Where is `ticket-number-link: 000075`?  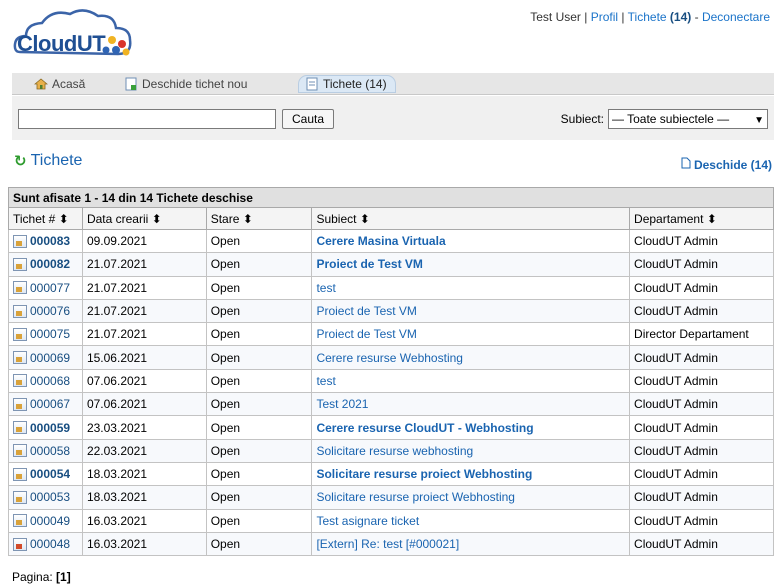
ticket-number-link: 000075 is located at coordinates (50, 334).